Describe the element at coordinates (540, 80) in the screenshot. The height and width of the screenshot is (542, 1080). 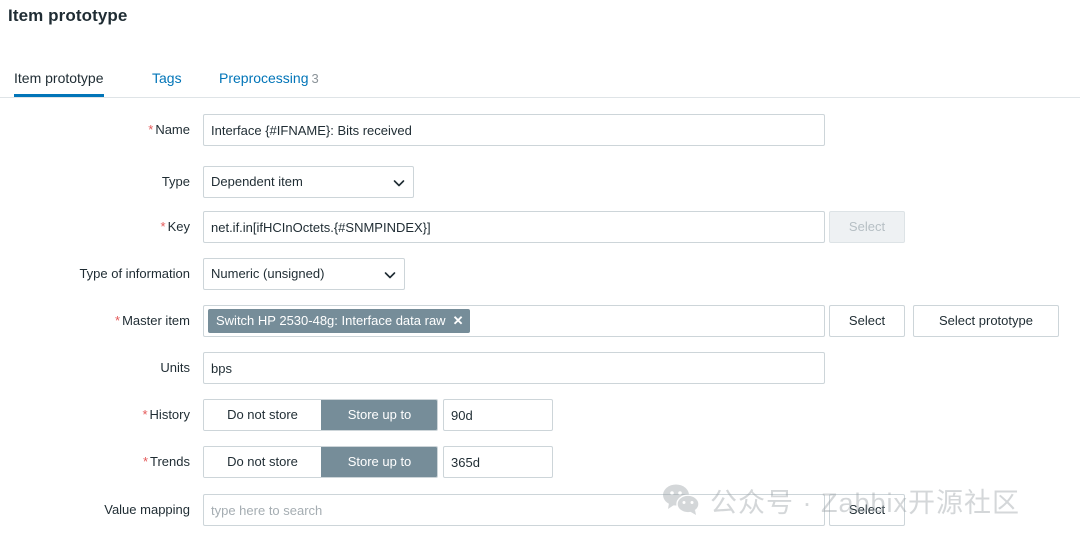
I see `tab-bar: Item prototype Tags Preprocessing 3` at that location.